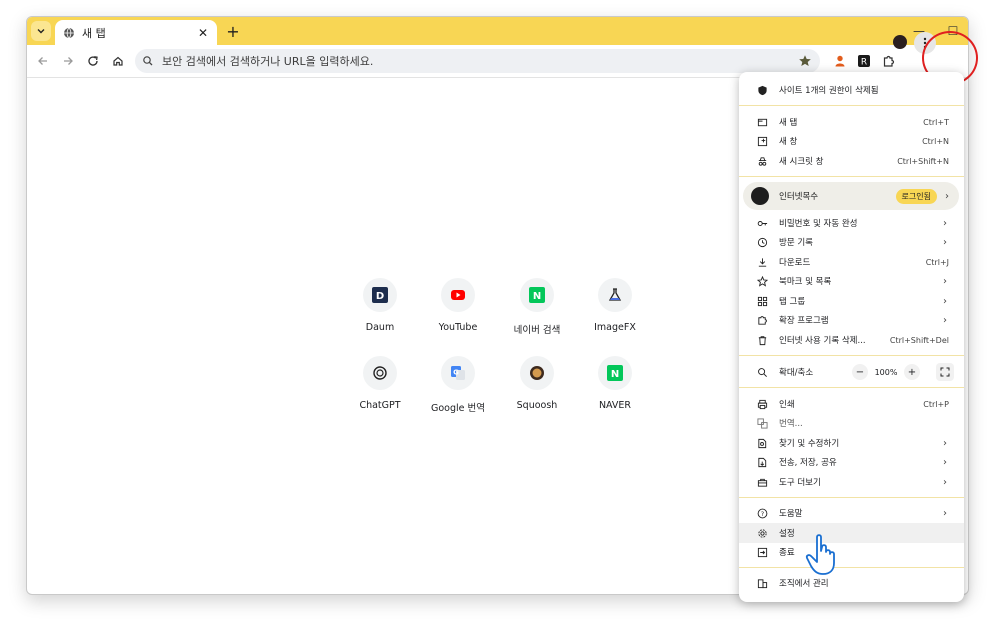 Image resolution: width=993 pixels, height=641 pixels. What do you see at coordinates (762, 301) in the screenshot?
I see `tab-groups-icon` at bounding box center [762, 301].